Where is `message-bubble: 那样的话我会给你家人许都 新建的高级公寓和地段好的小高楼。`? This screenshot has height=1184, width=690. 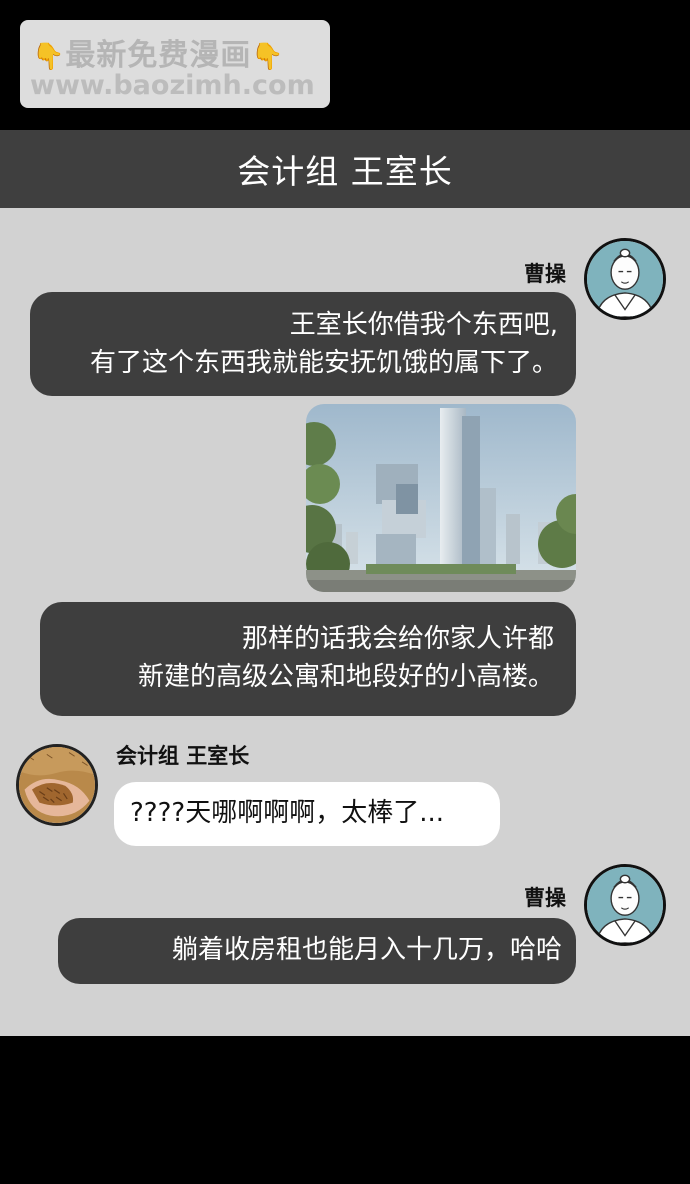 message-bubble: 那样的话我会给你家人许都 新建的高级公寓和地段好的小高楼。 is located at coordinates (308, 659).